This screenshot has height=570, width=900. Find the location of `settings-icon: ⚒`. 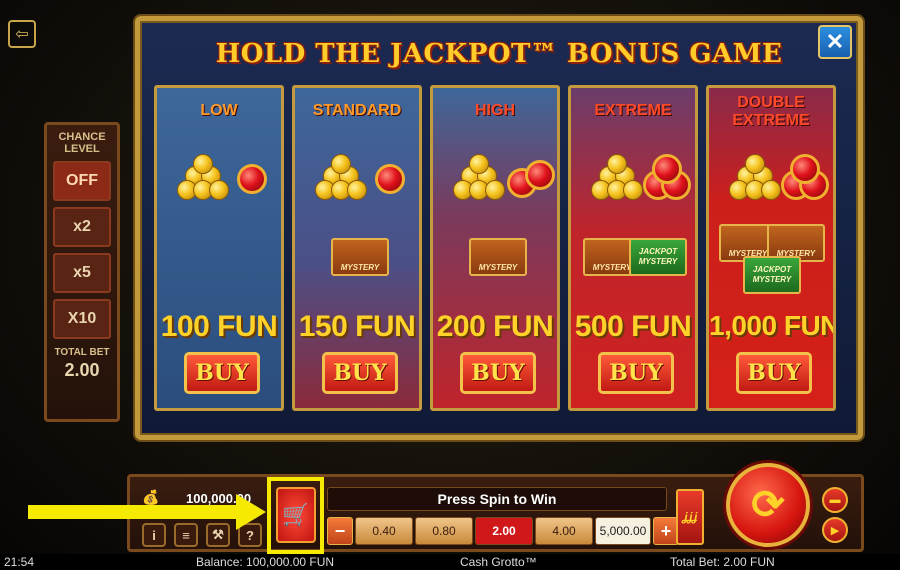

settings-icon: ⚒ is located at coordinates (218, 535).